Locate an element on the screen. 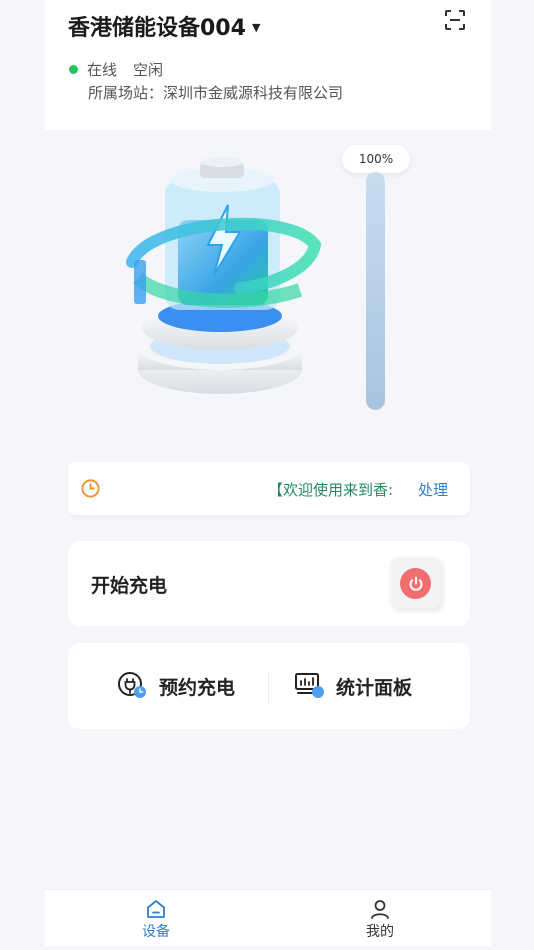 The height and width of the screenshot is (950, 534). notice-bar: 【欢迎使用来到香: 处理 is located at coordinates (269, 488).